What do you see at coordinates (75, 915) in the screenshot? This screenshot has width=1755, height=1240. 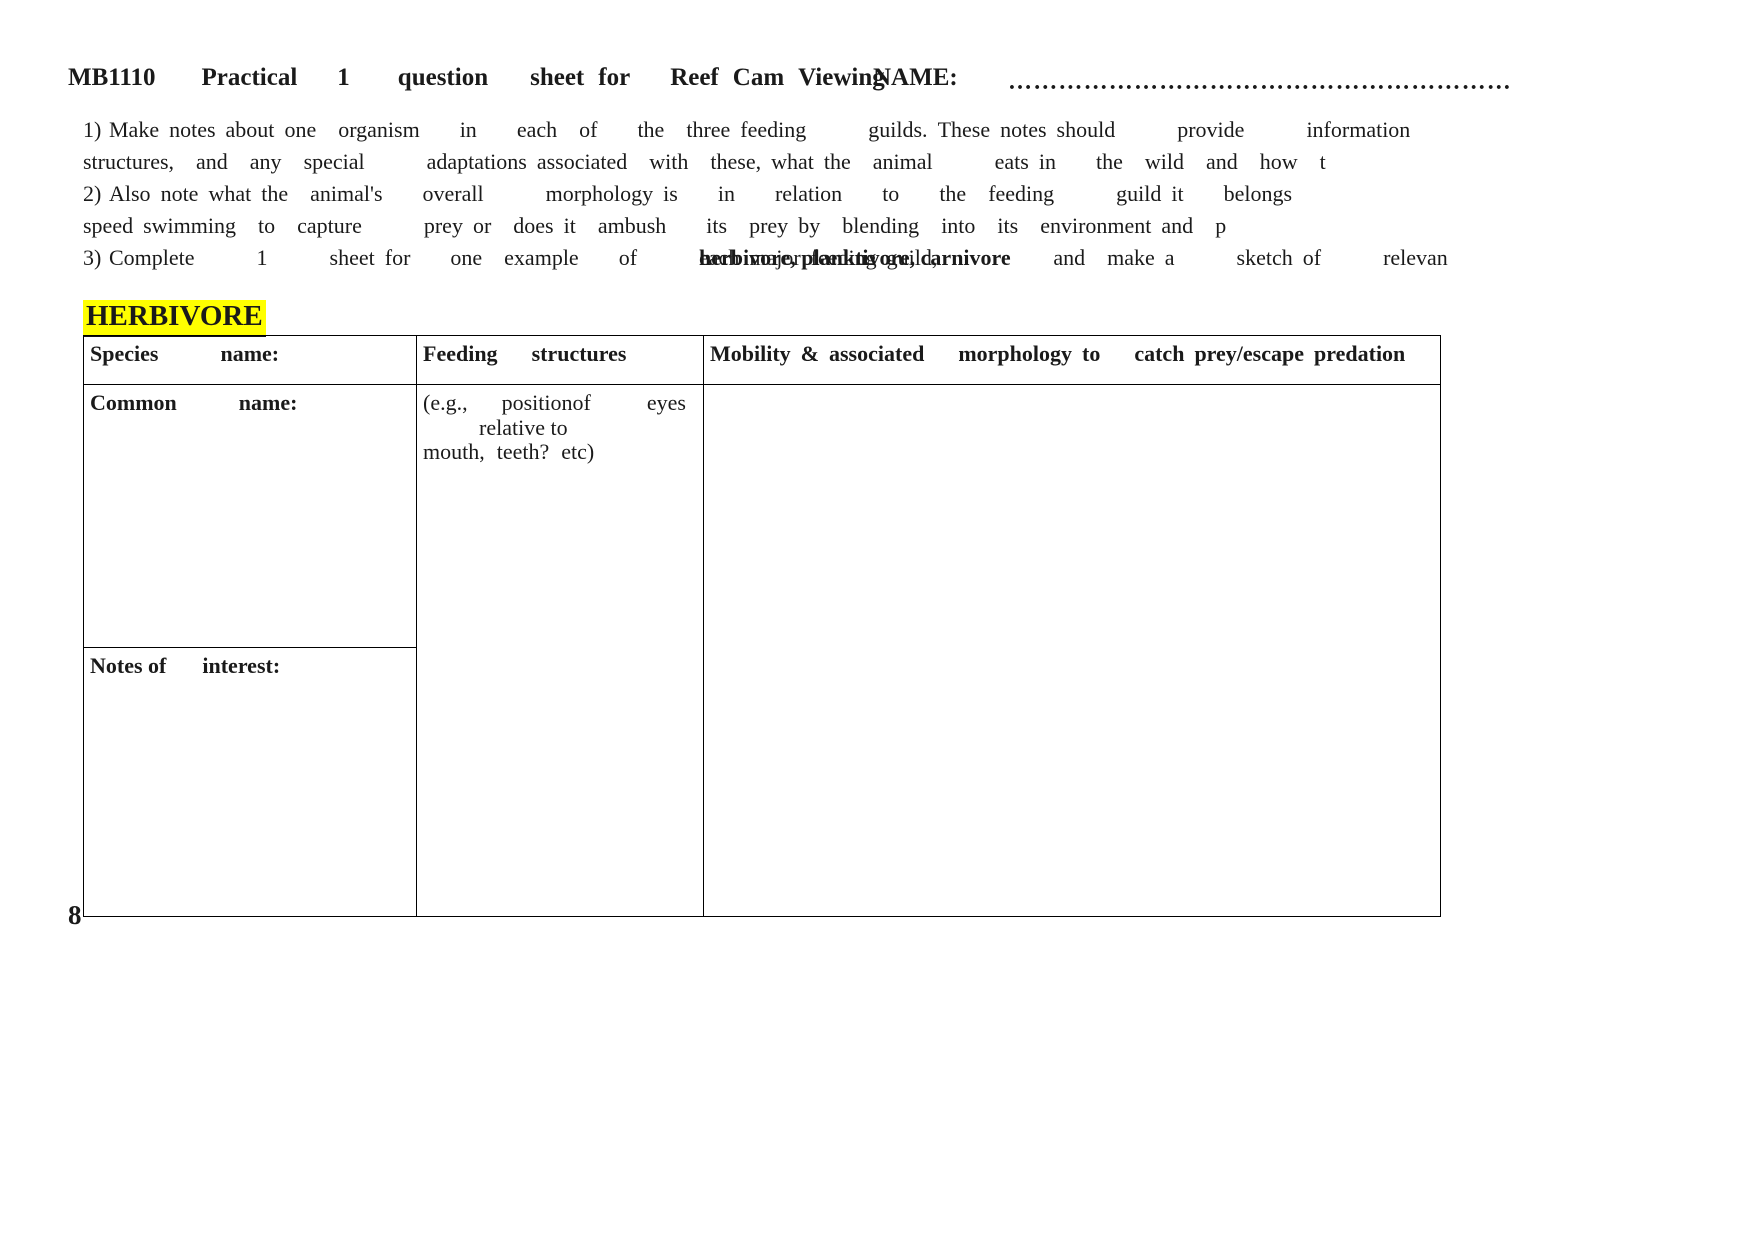 I see `page-number: 8` at bounding box center [75, 915].